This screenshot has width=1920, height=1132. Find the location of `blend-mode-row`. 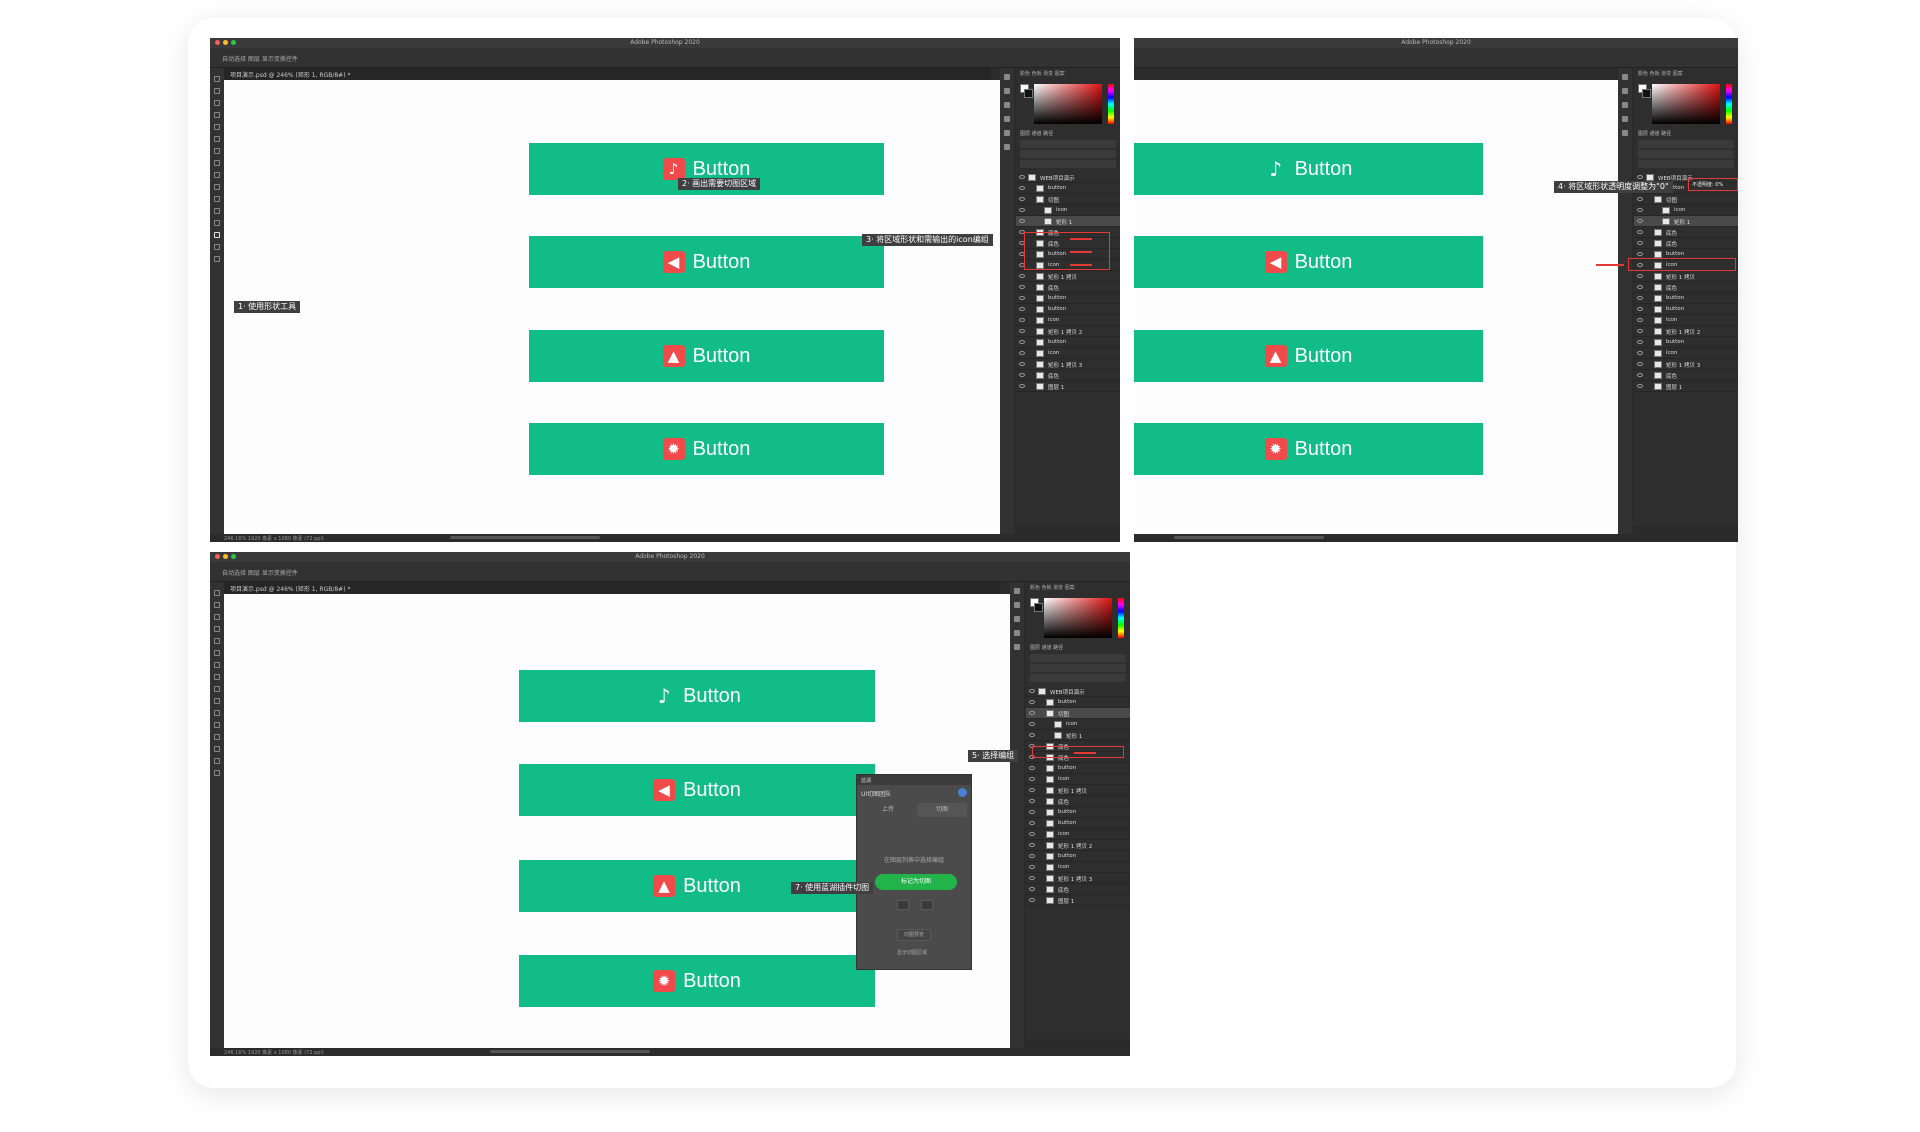

blend-mode-row is located at coordinates (1686, 154).